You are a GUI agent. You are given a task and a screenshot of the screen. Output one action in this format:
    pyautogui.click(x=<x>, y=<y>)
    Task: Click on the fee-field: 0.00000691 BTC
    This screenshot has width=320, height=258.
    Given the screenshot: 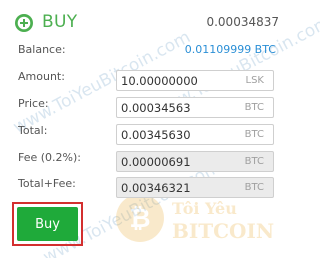 What is the action you would take?
    pyautogui.click(x=195, y=161)
    